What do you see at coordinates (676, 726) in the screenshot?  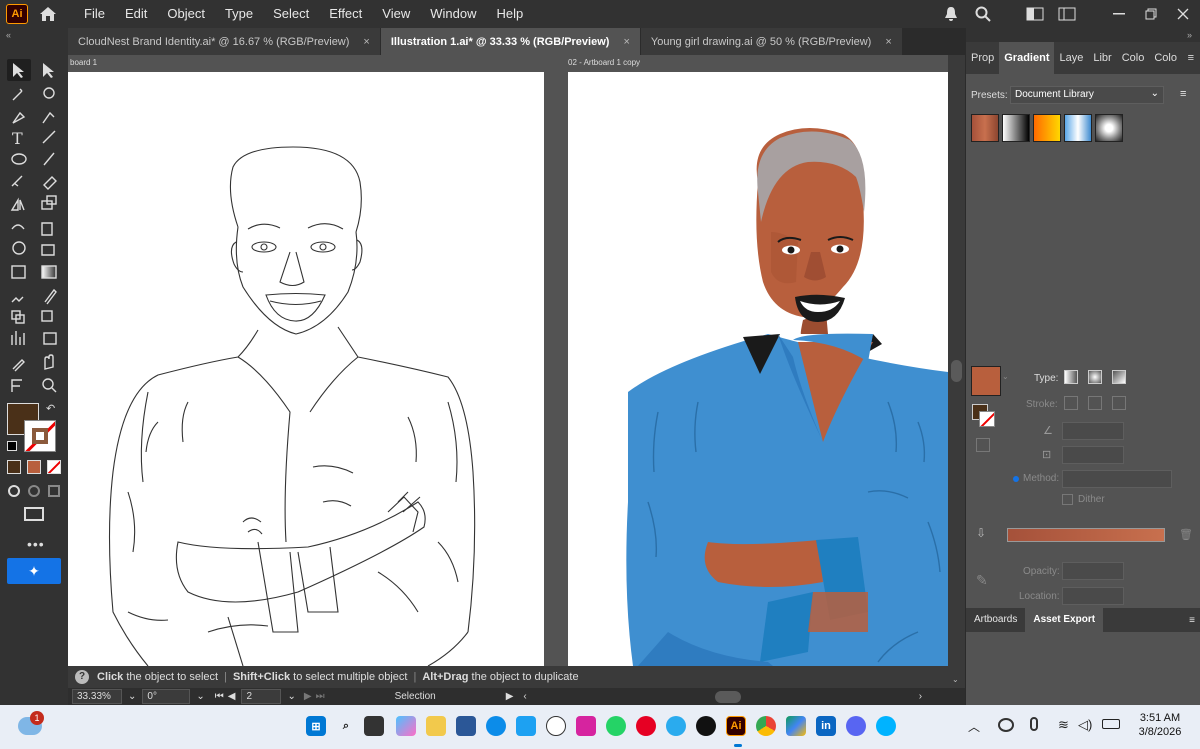 I see `telegram-icon` at bounding box center [676, 726].